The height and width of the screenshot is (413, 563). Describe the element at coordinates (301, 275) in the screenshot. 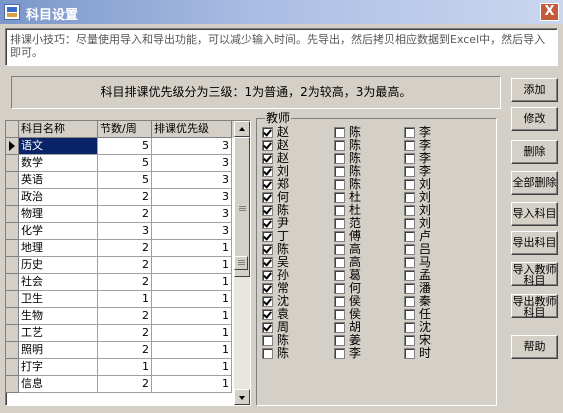

I see `teacher-item: 孙` at that location.